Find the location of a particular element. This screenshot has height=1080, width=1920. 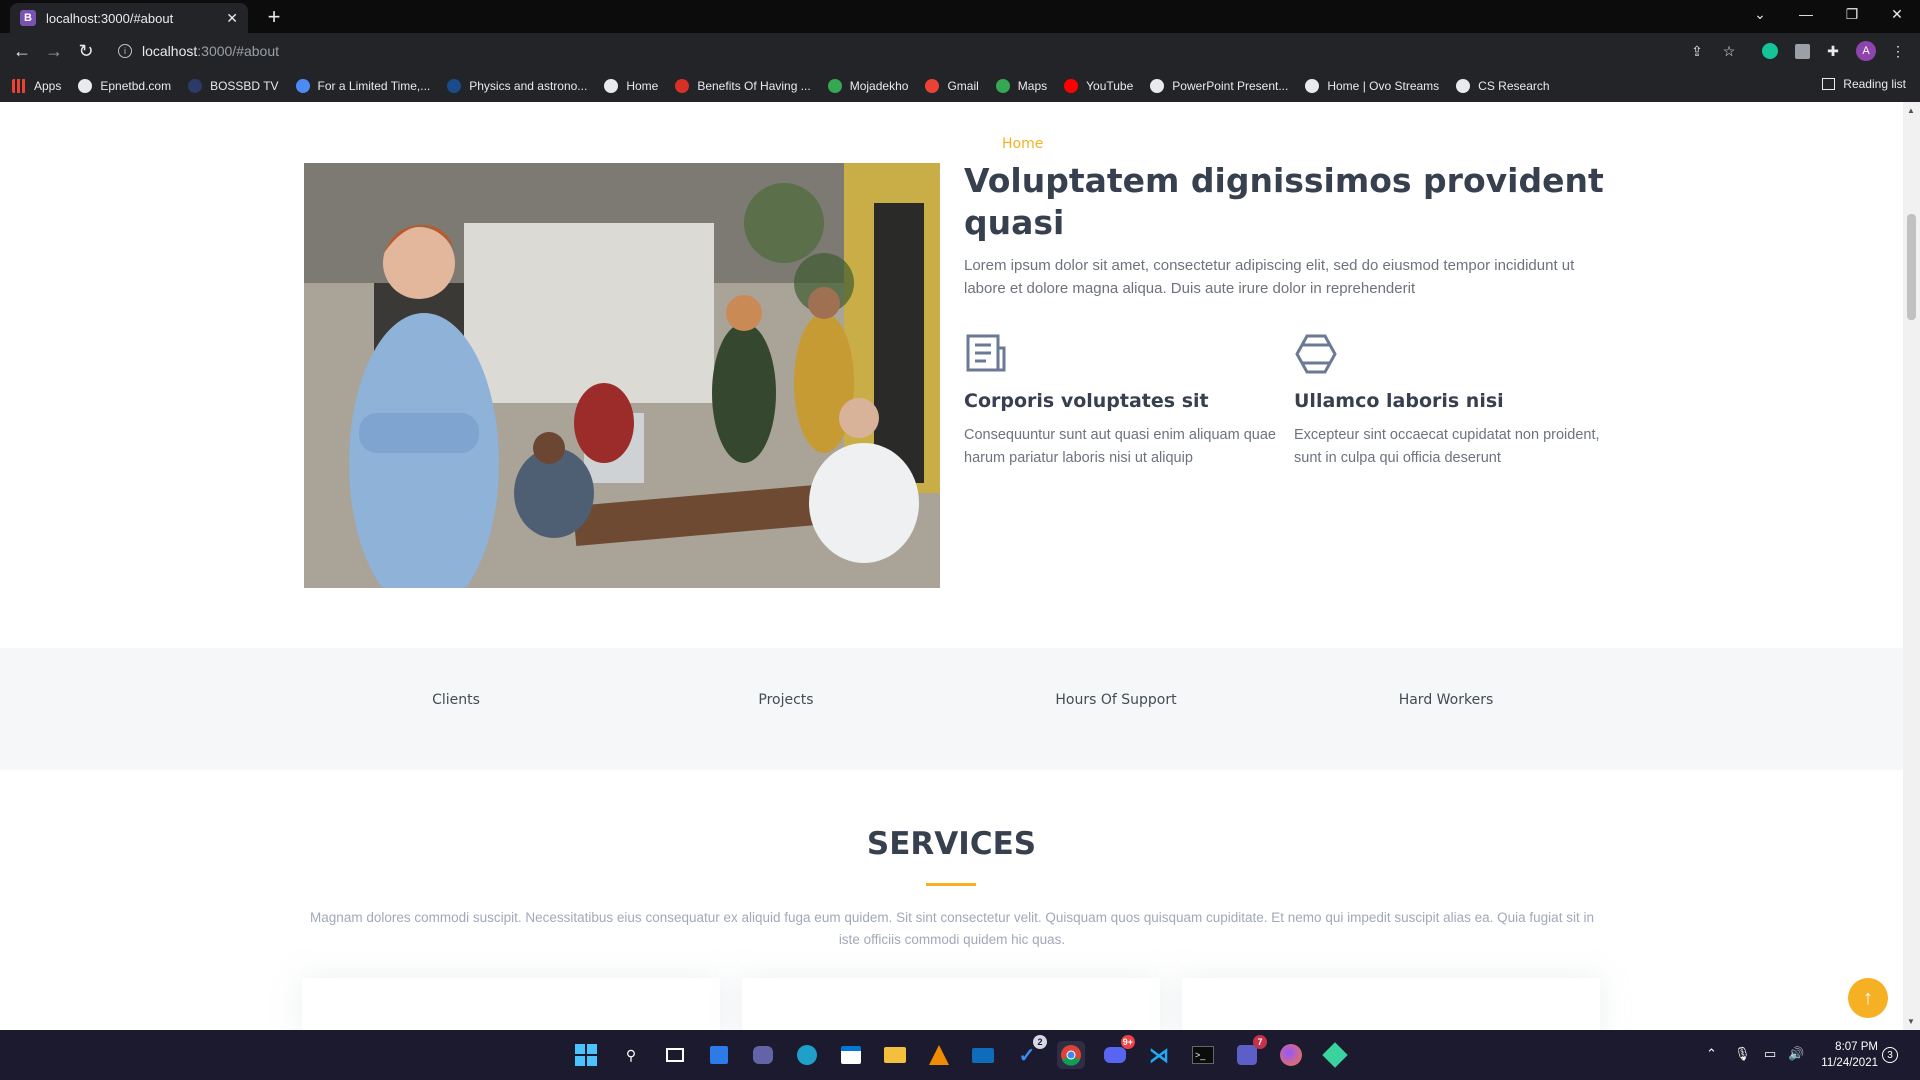

bookmark-item: Mojadekho is located at coordinates (867, 86).